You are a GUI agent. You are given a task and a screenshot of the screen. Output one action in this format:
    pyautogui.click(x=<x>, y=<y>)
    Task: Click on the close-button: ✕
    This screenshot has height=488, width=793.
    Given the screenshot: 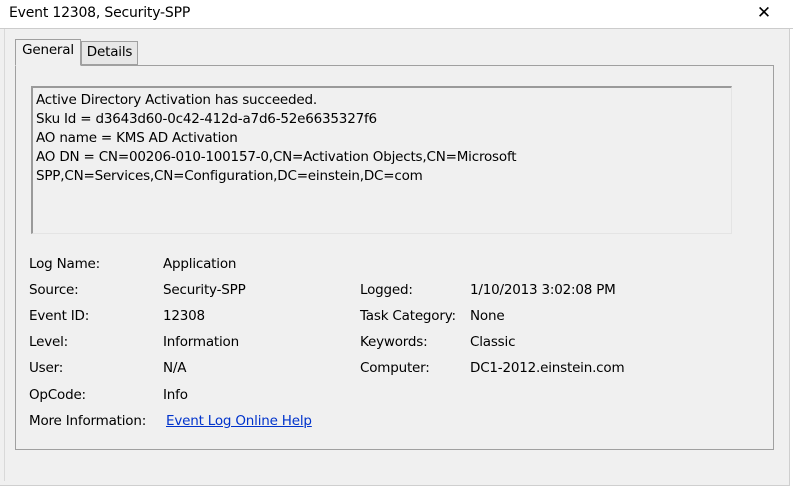 What is the action you would take?
    pyautogui.click(x=764, y=13)
    